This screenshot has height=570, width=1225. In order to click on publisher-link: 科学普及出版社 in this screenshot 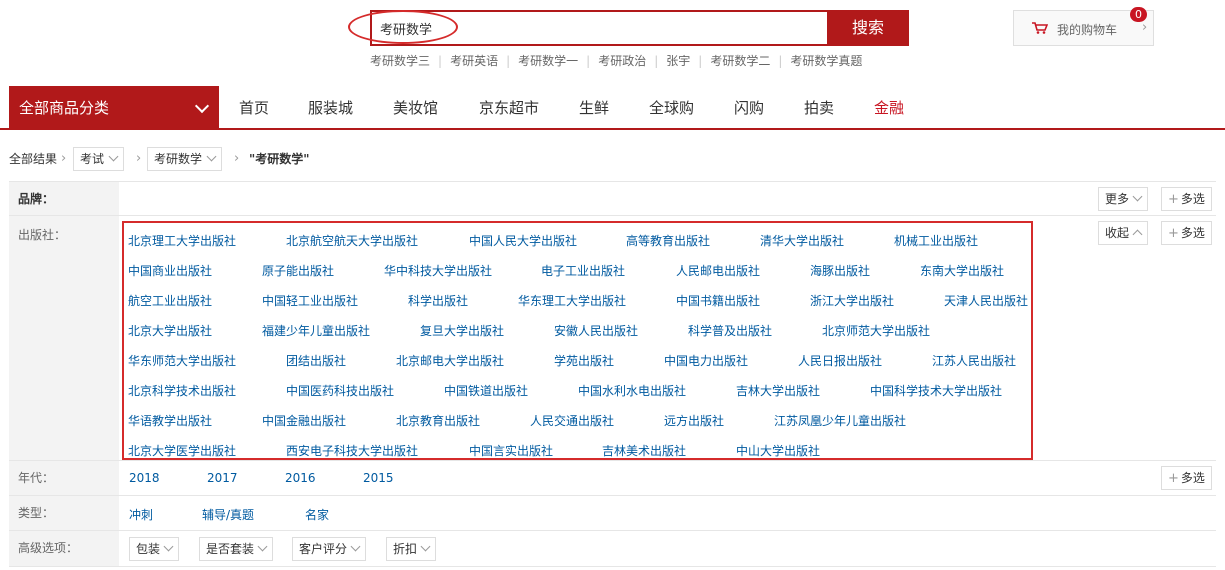, I will do `click(730, 330)`.